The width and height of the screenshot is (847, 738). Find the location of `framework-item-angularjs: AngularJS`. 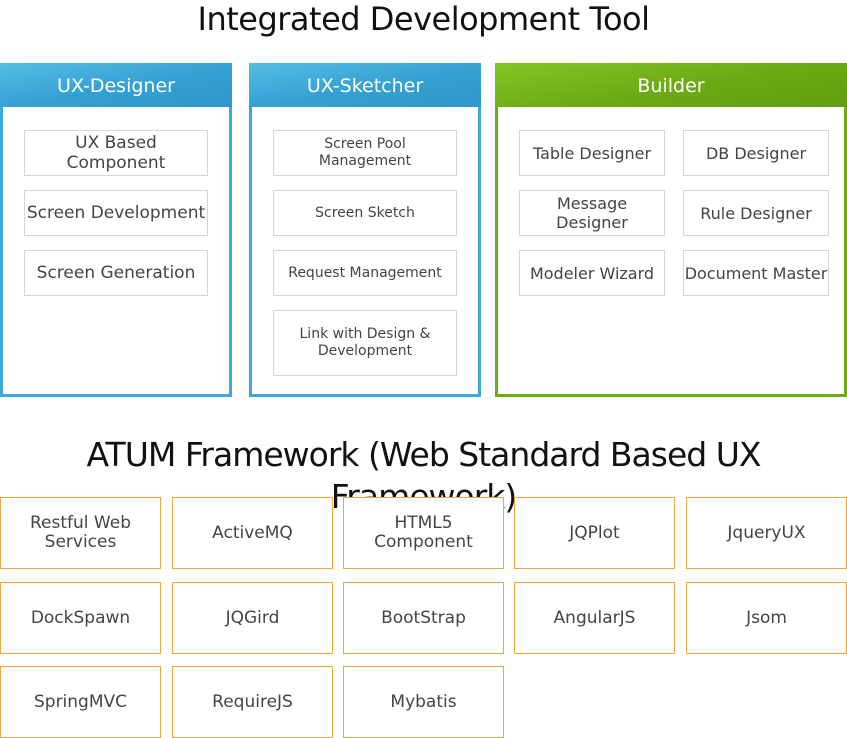

framework-item-angularjs: AngularJS is located at coordinates (594, 618).